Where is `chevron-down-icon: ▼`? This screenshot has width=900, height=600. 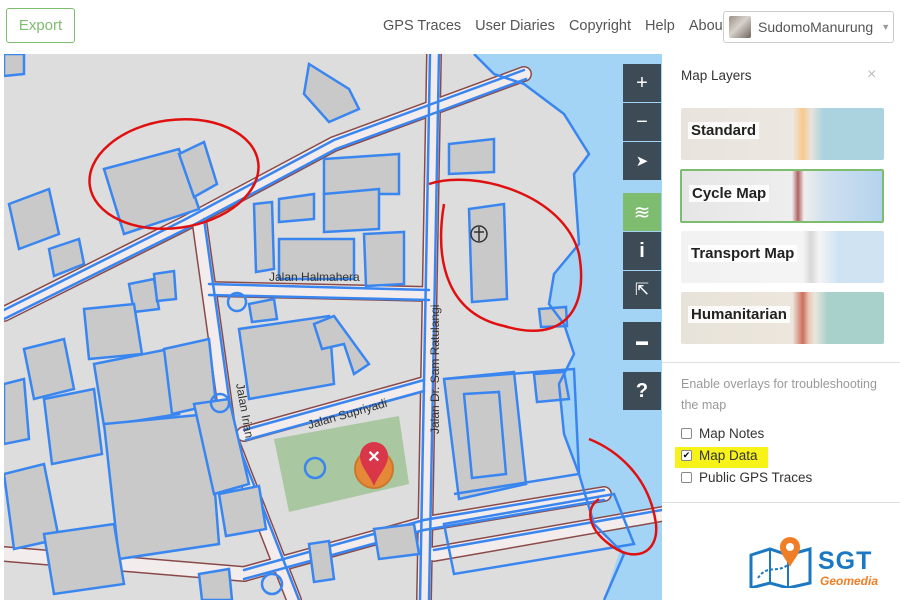
chevron-down-icon: ▼ is located at coordinates (886, 27).